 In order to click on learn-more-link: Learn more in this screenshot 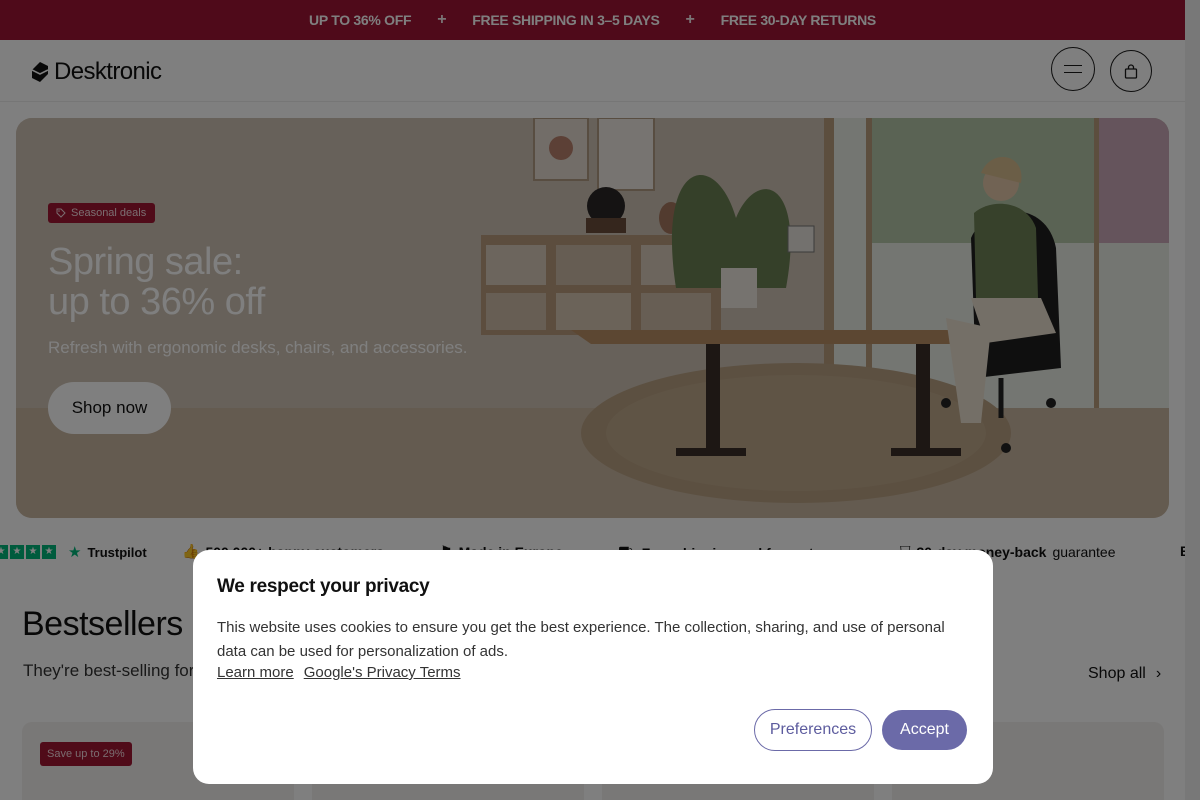, I will do `click(255, 672)`.